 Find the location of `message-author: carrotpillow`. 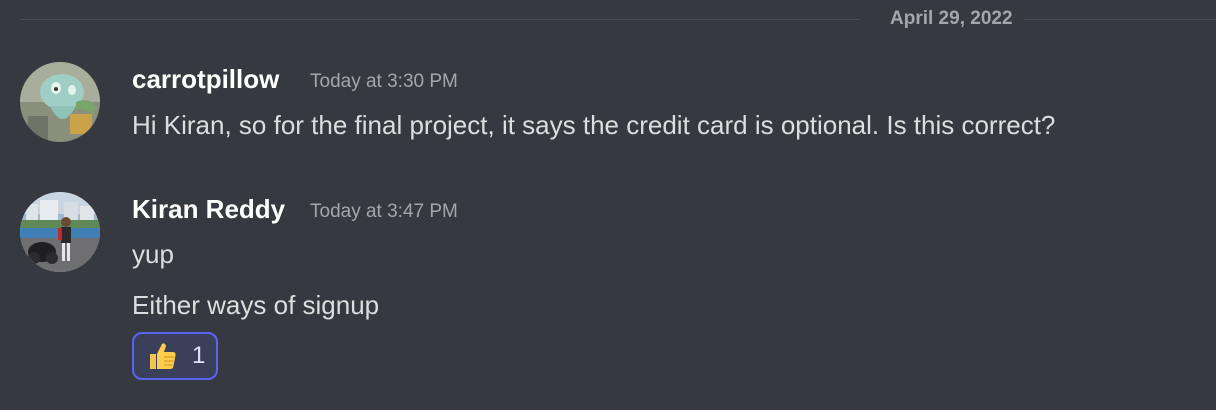

message-author: carrotpillow is located at coordinates (205, 79).